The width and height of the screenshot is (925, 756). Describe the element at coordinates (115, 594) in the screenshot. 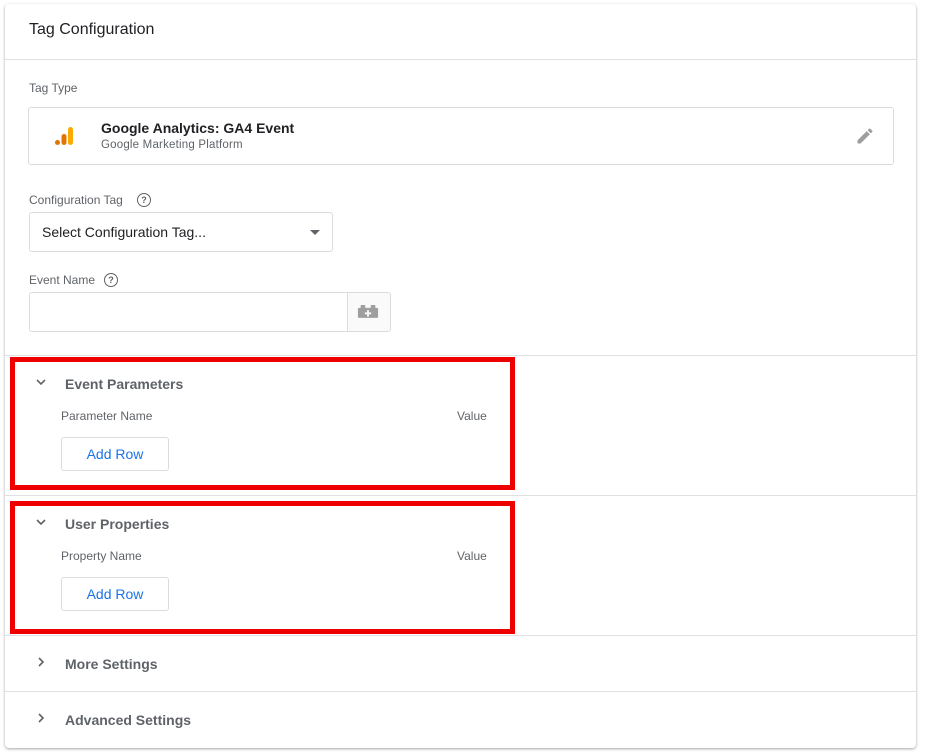

I see `add-user-property-row-button: Add Row` at that location.